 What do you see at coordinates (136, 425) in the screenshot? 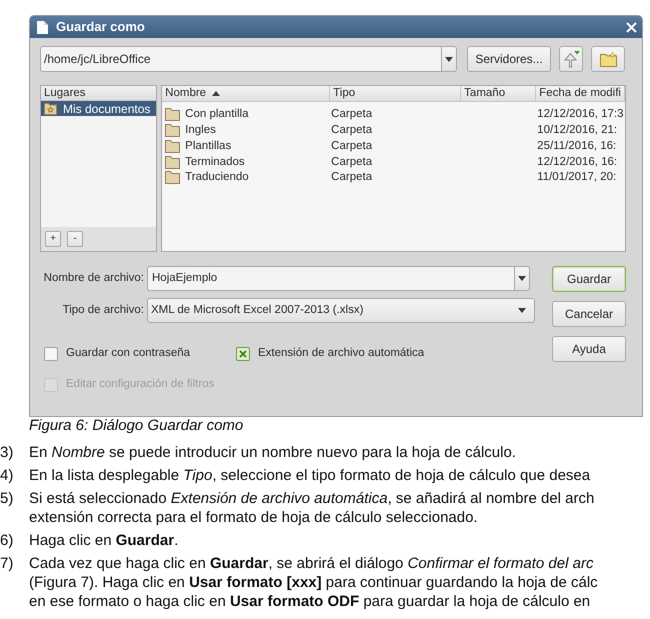
I see `figure-caption: Figura 6: Diálogo Guardar como` at bounding box center [136, 425].